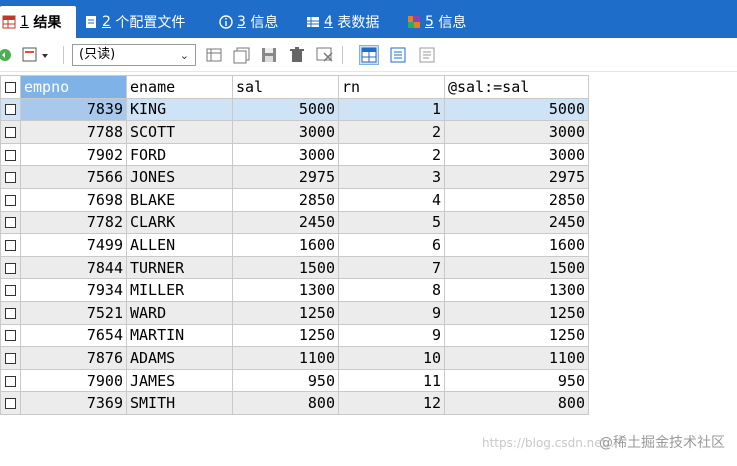 The height and width of the screenshot is (466, 737). Describe the element at coordinates (179, 199) in the screenshot. I see `cell-ename: BLAKE` at that location.